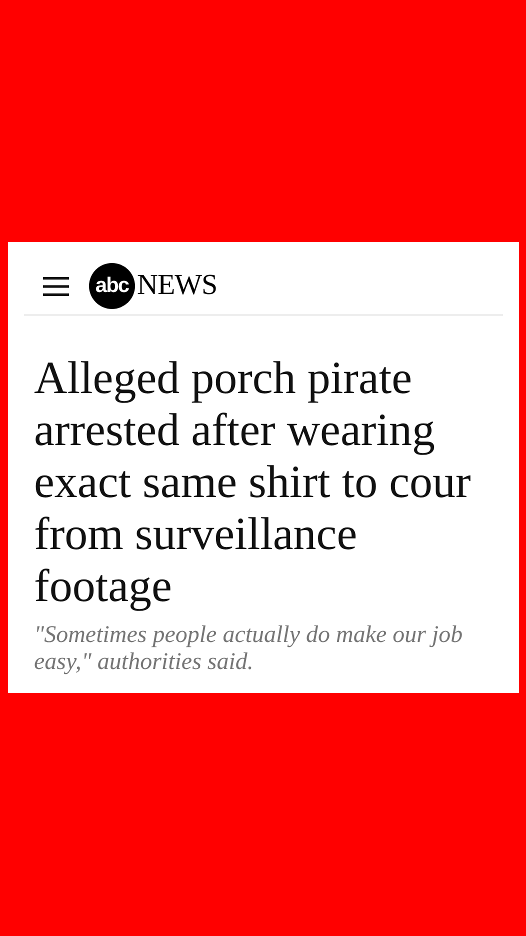  I want to click on subheadline: "Sometimes people actually do make our job easy," authorities said., so click(248, 648).